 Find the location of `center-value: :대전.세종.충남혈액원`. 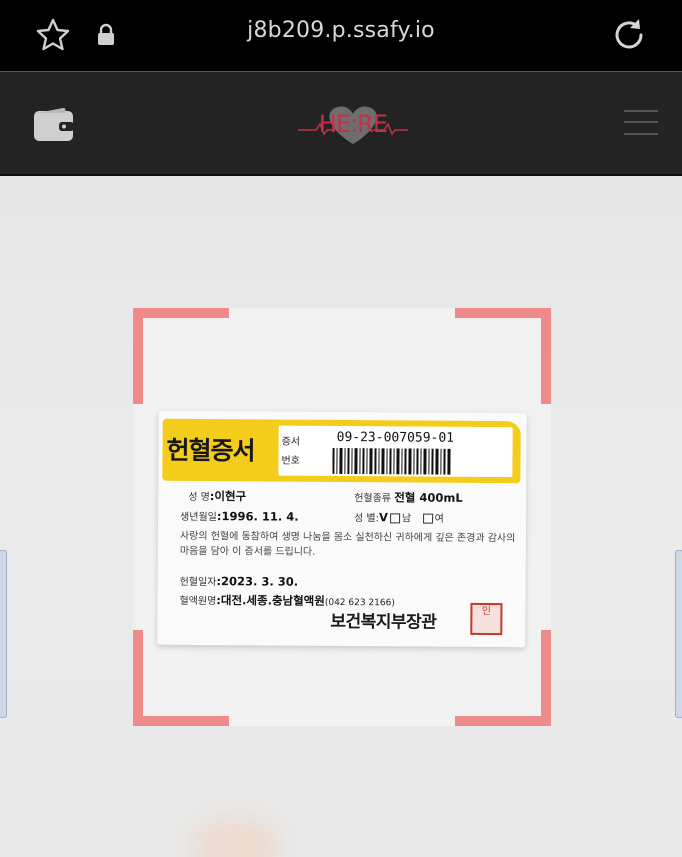

center-value: :대전.세종.충남혈액원 is located at coordinates (270, 600).